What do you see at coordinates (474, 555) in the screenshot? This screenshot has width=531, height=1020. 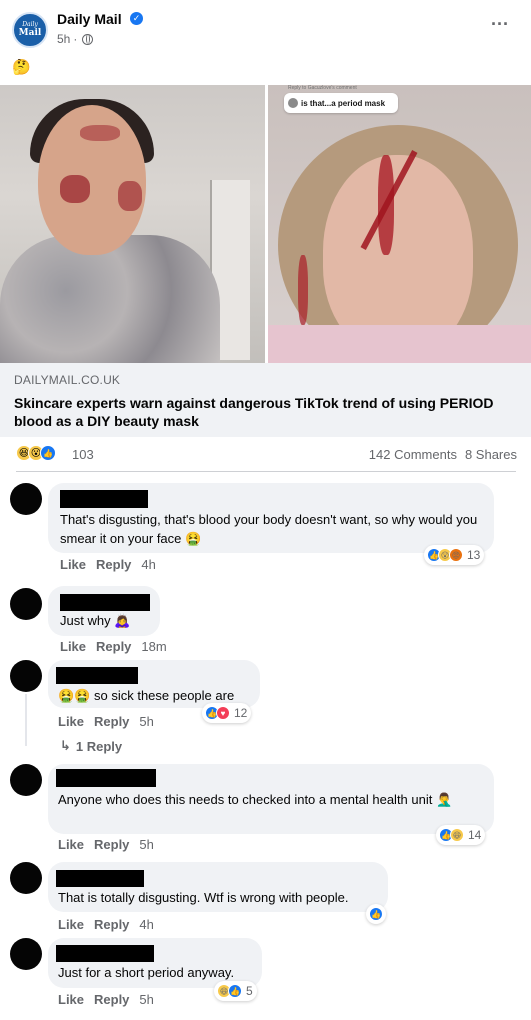 I see `comment-reaction-count: 13` at bounding box center [474, 555].